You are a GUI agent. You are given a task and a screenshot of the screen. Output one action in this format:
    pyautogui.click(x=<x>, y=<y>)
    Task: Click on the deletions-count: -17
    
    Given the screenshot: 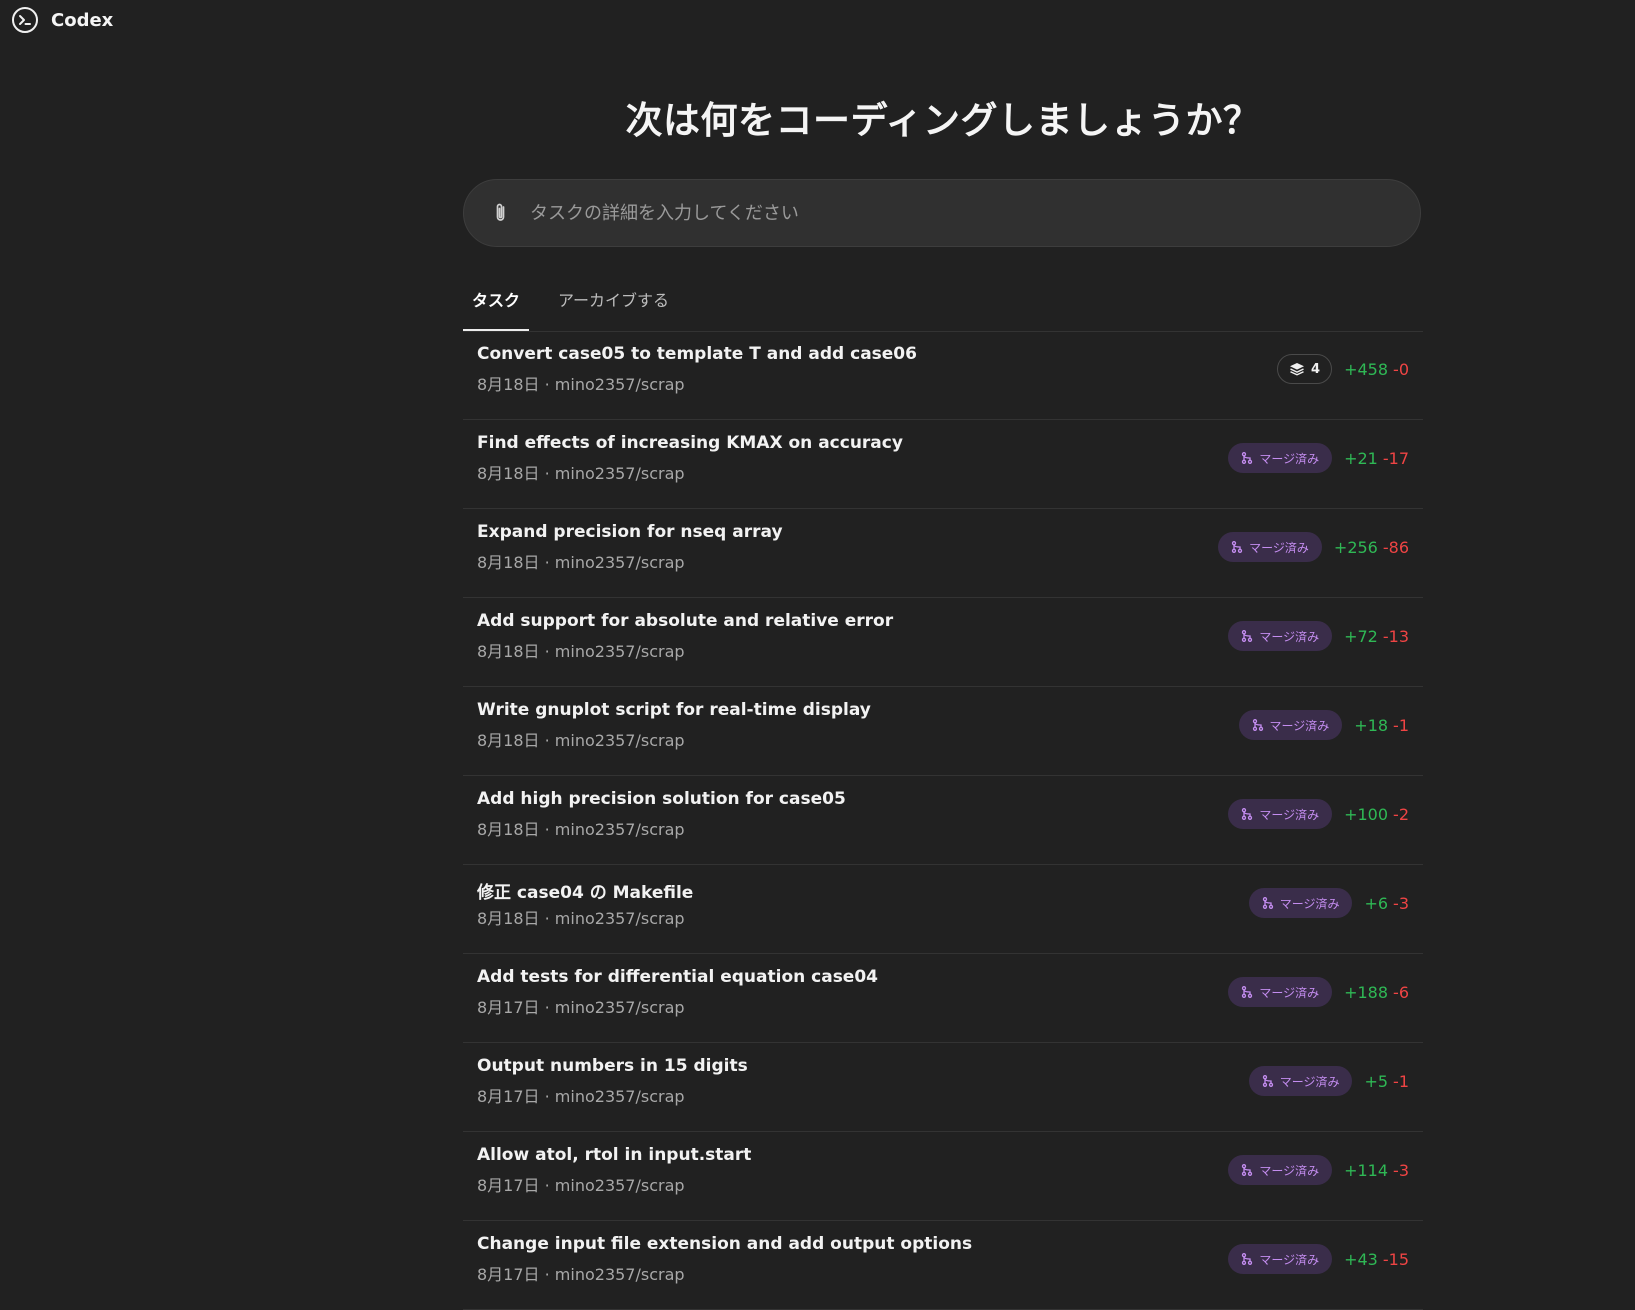 What is the action you would take?
    pyautogui.click(x=1395, y=458)
    